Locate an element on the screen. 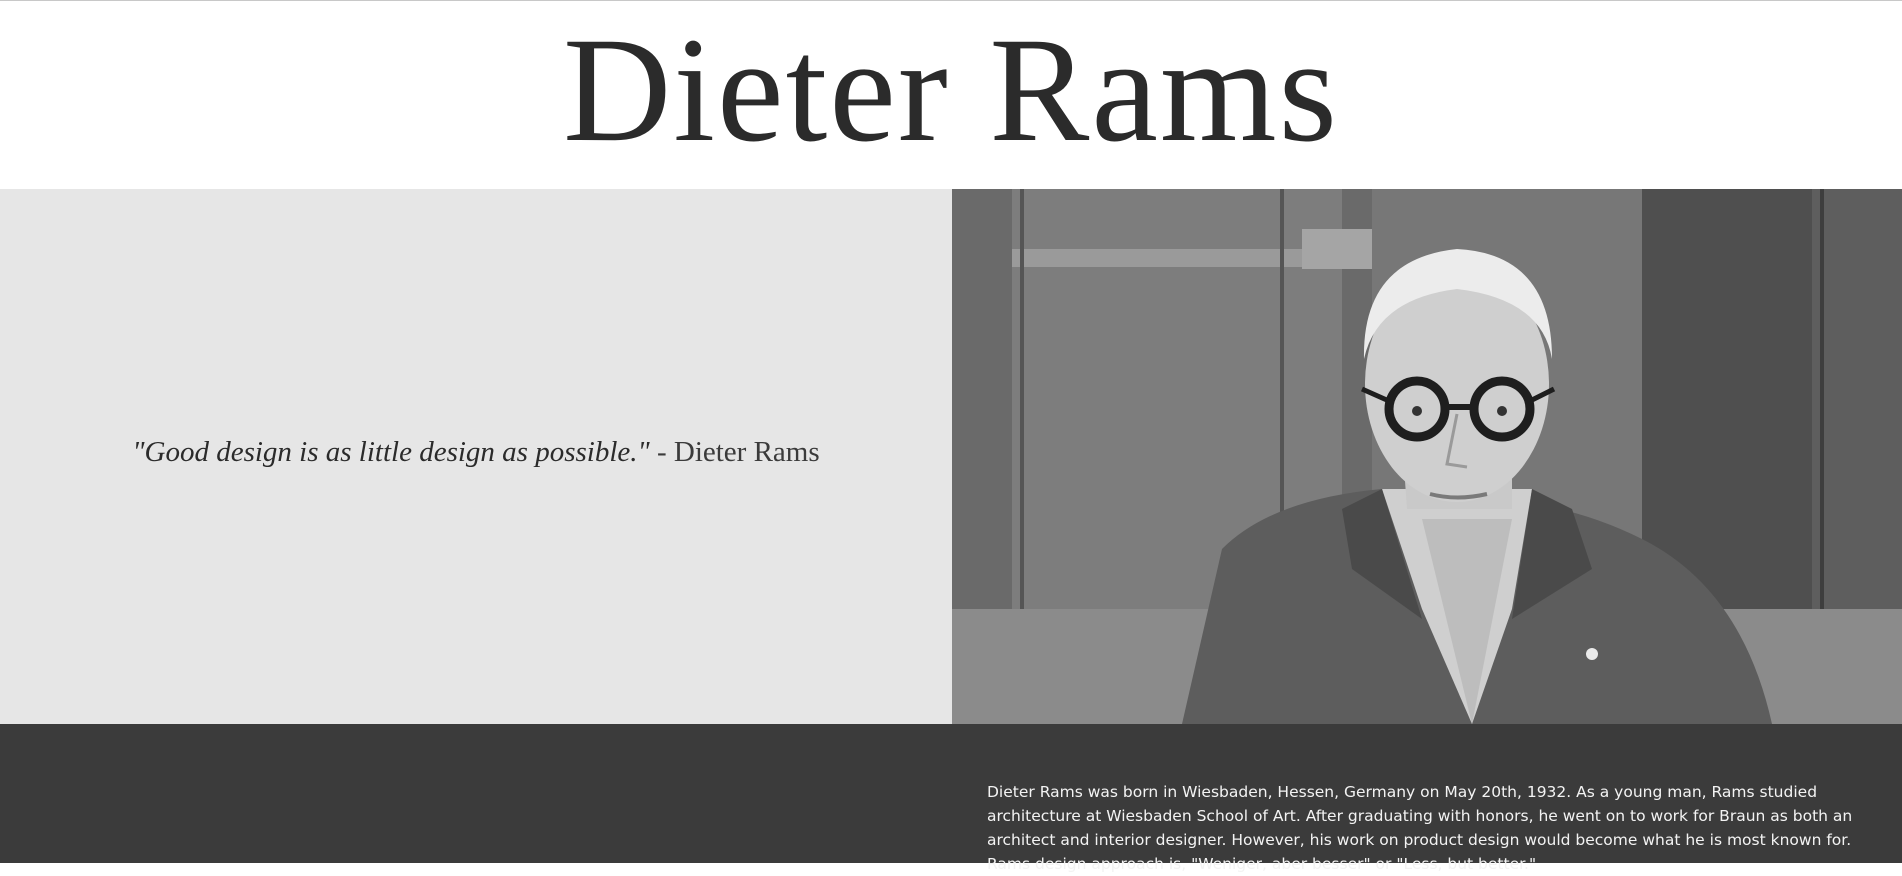 This screenshot has height=876, width=1902. page-title: Dieter Rams is located at coordinates (951, 90).